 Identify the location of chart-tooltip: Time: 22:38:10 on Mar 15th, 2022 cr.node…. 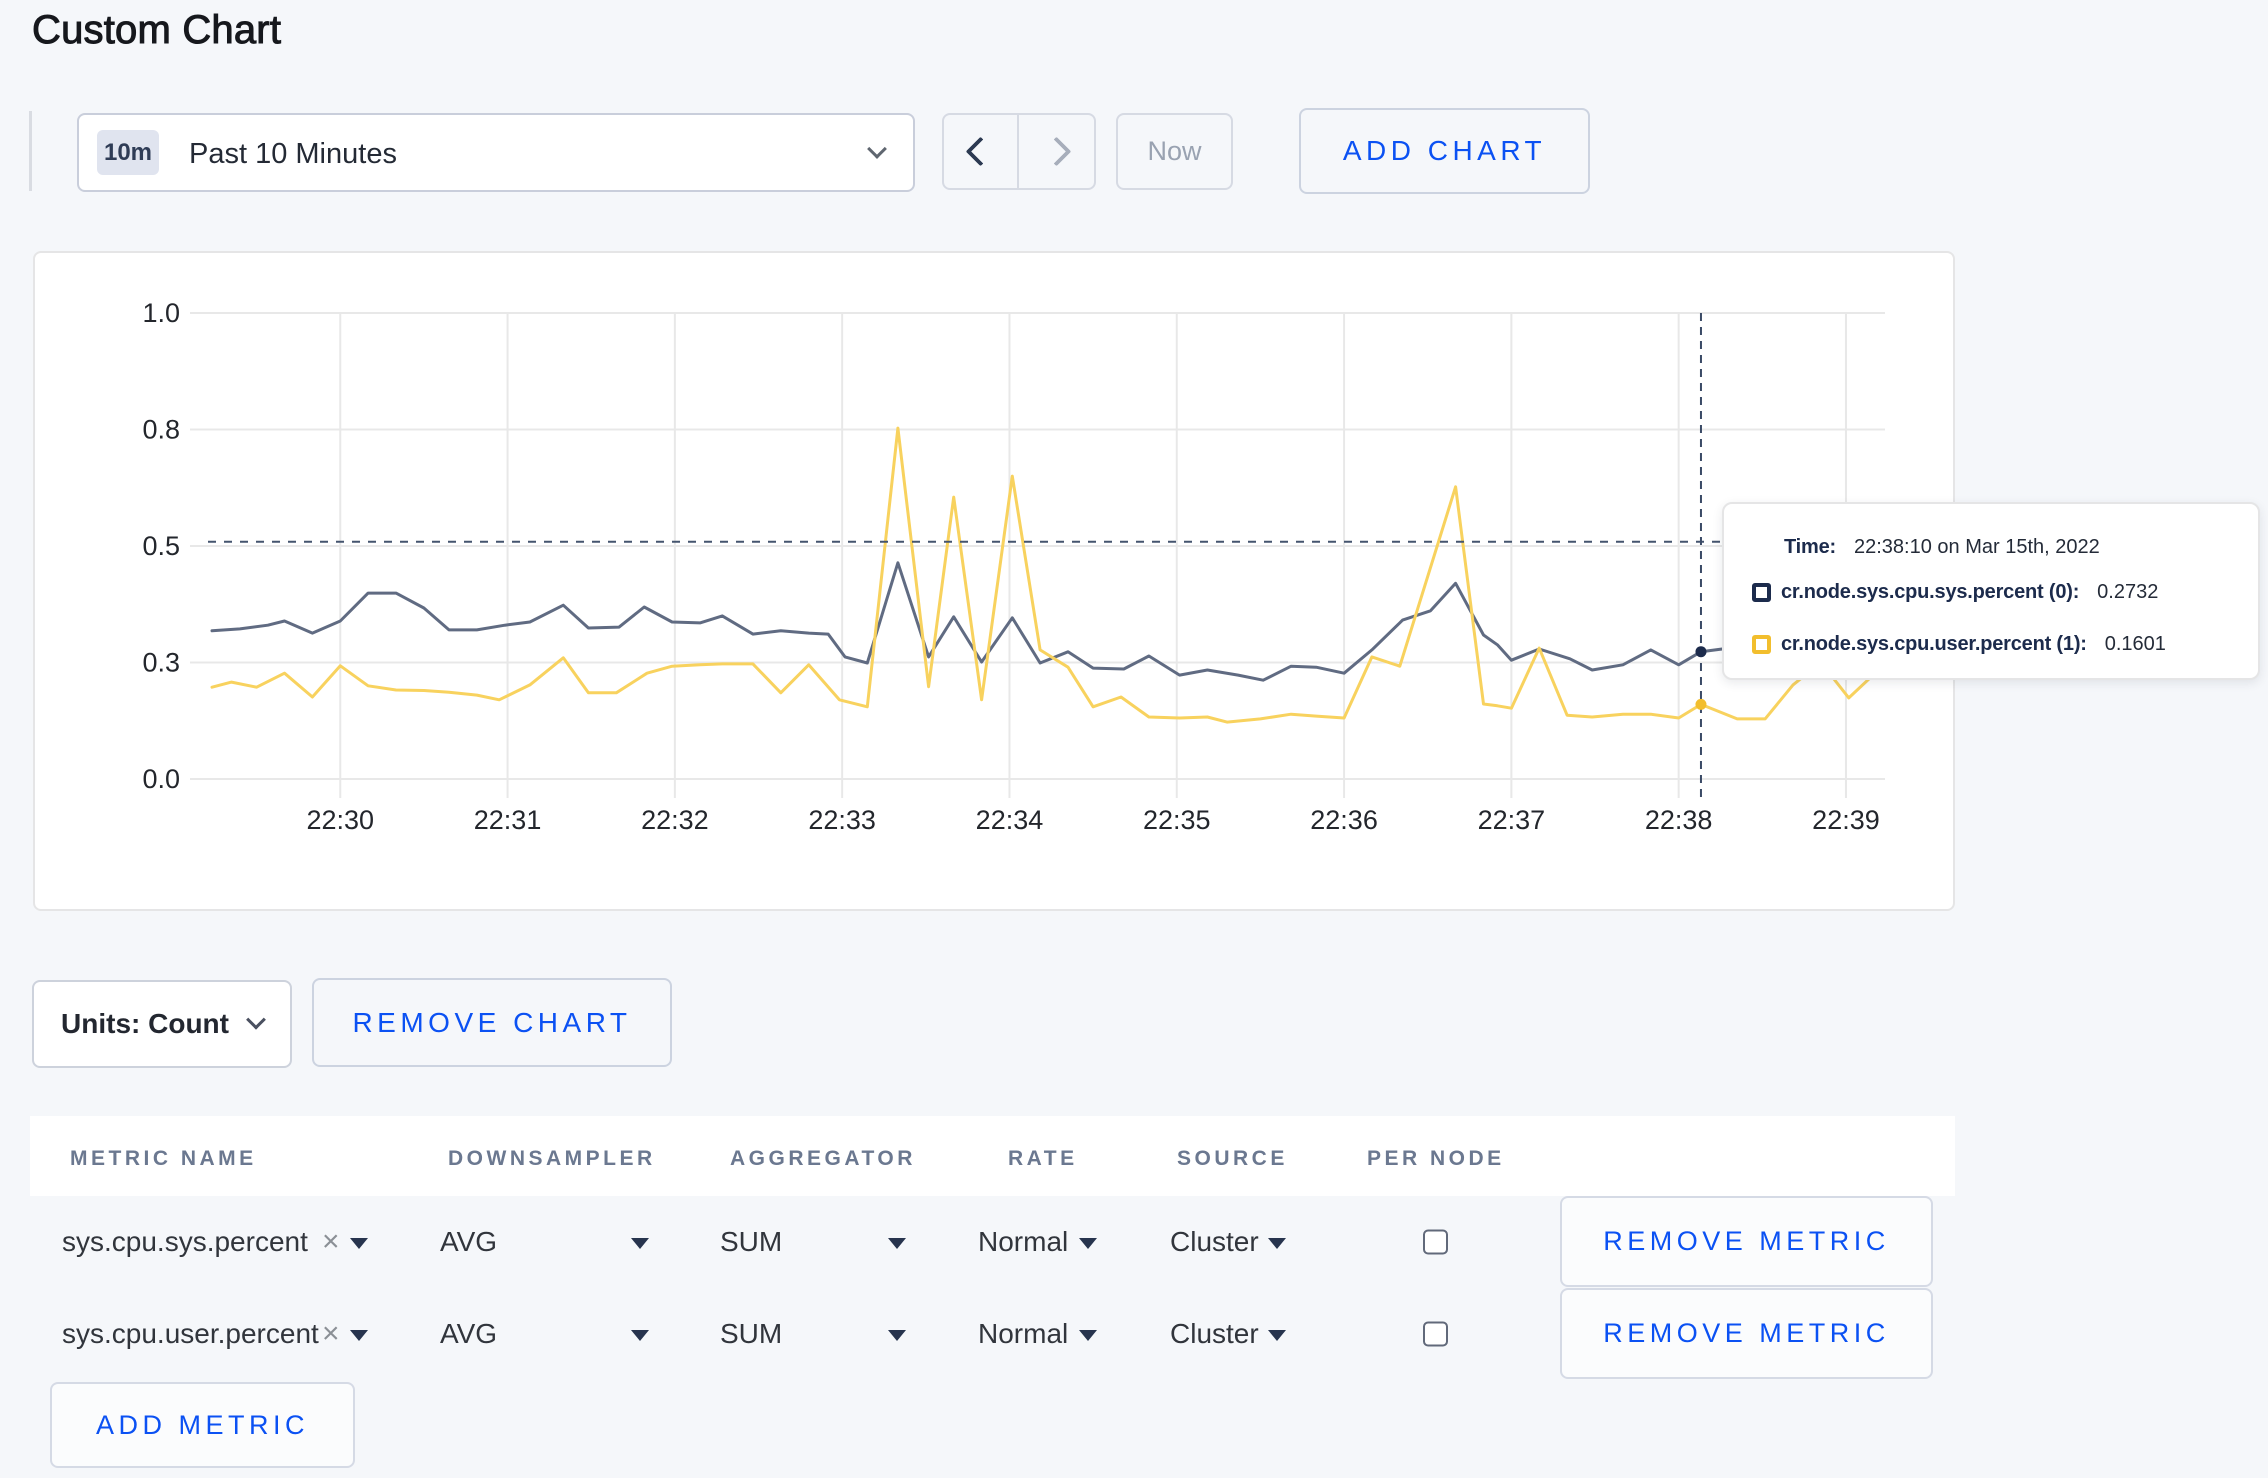
(1991, 591).